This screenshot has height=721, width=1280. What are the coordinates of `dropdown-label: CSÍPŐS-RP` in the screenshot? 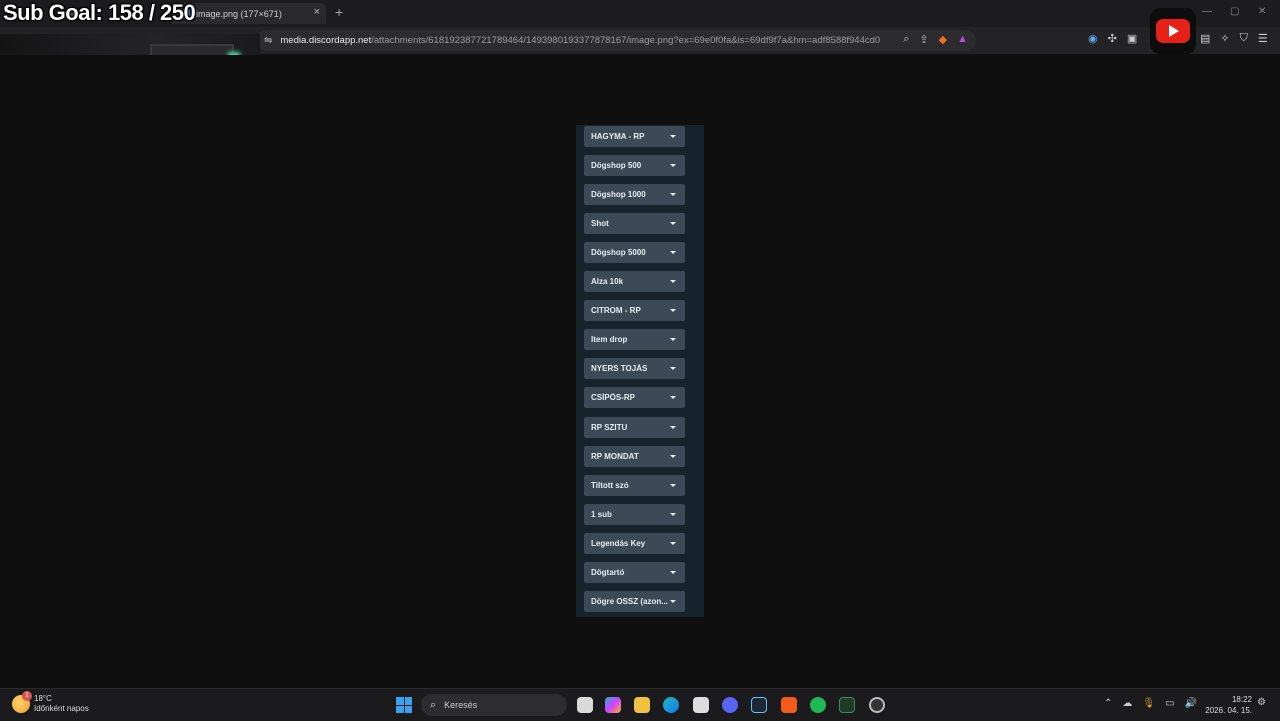 It's located at (613, 398).